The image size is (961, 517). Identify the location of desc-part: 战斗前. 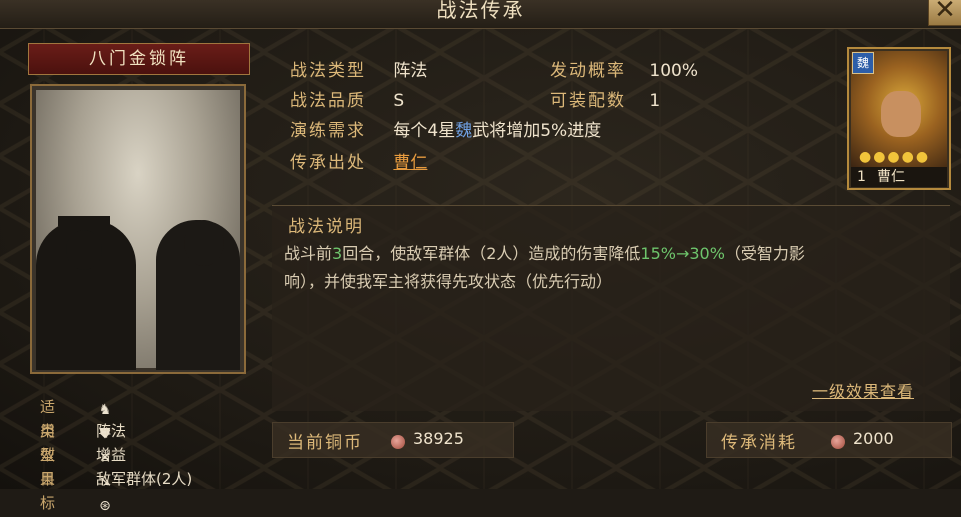
(308, 253).